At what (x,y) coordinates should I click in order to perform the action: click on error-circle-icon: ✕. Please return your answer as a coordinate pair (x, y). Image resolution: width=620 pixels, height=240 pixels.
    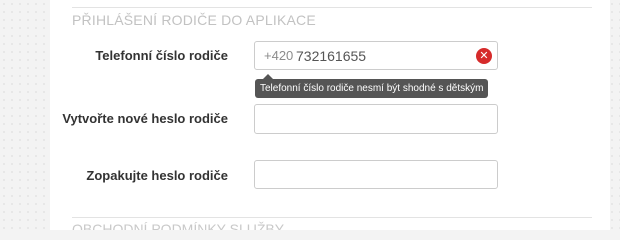
    Looking at the image, I should click on (484, 56).